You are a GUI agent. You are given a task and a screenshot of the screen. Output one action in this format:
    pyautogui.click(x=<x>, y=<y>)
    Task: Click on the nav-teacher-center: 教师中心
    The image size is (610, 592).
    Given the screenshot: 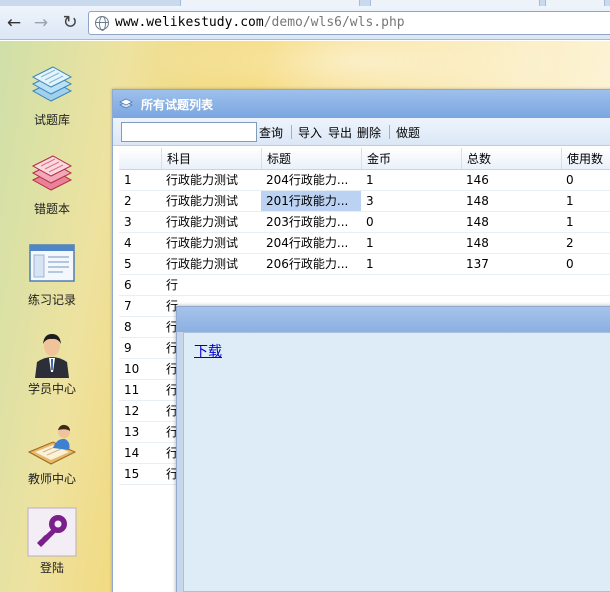 What is the action you would take?
    pyautogui.click(x=52, y=452)
    